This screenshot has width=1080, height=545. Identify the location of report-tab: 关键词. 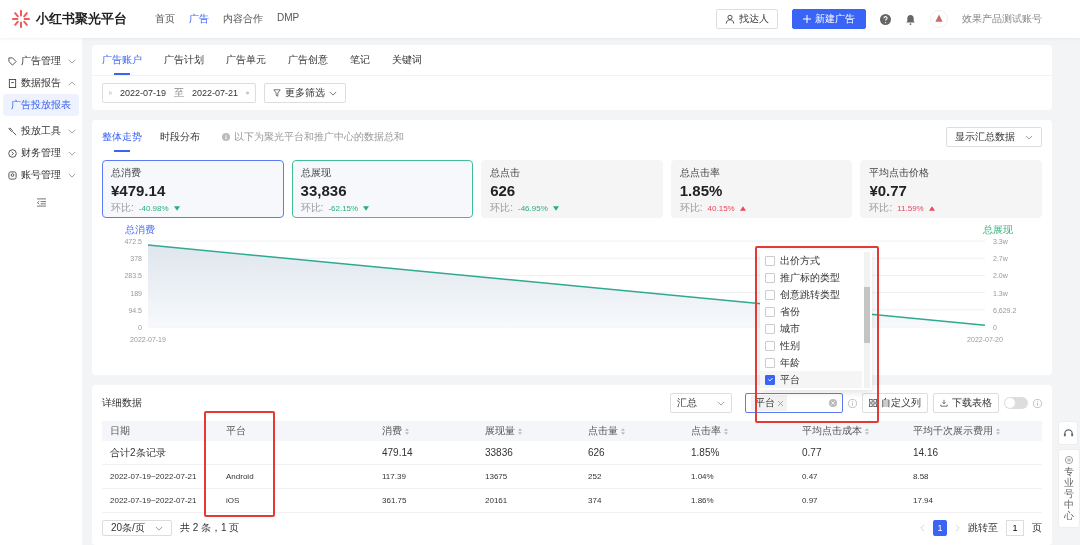
(407, 60).